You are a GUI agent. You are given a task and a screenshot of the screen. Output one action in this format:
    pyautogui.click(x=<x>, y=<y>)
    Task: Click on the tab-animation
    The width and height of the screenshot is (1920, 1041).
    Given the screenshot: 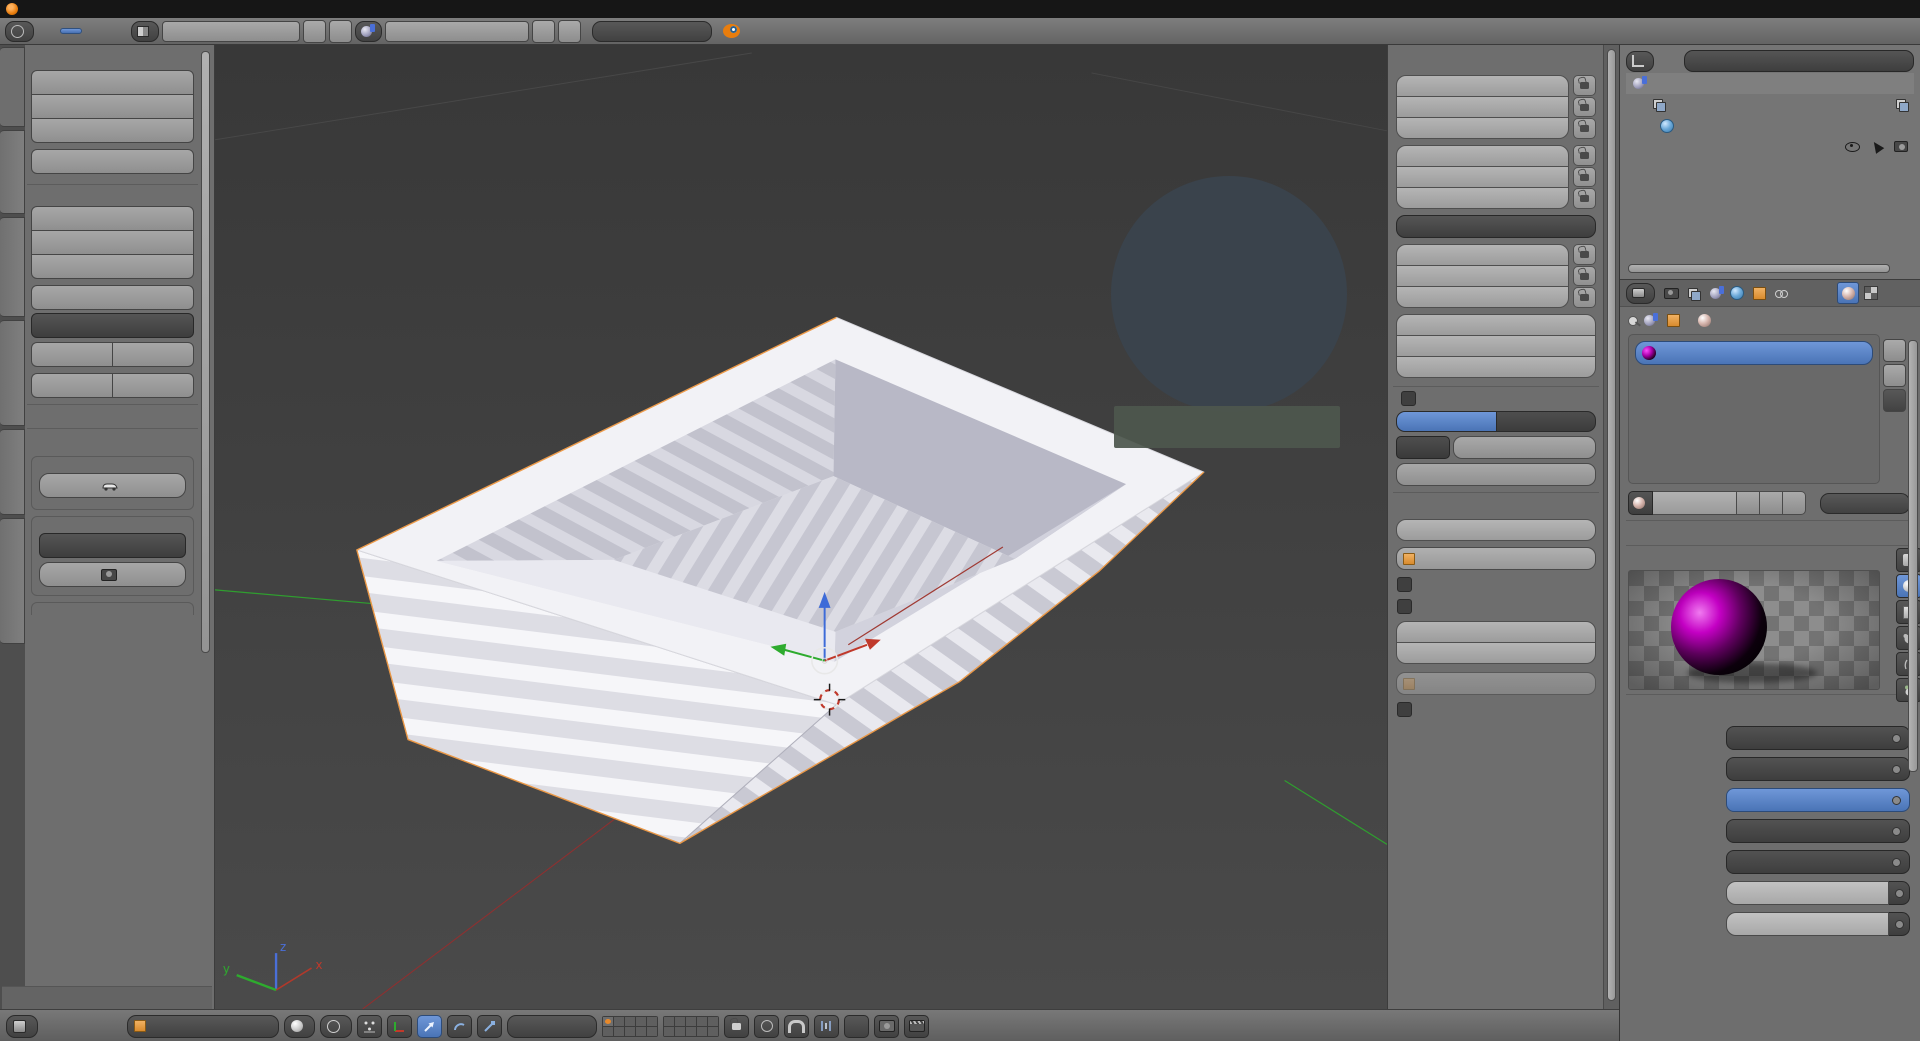 What is the action you would take?
    pyautogui.click(x=12, y=373)
    